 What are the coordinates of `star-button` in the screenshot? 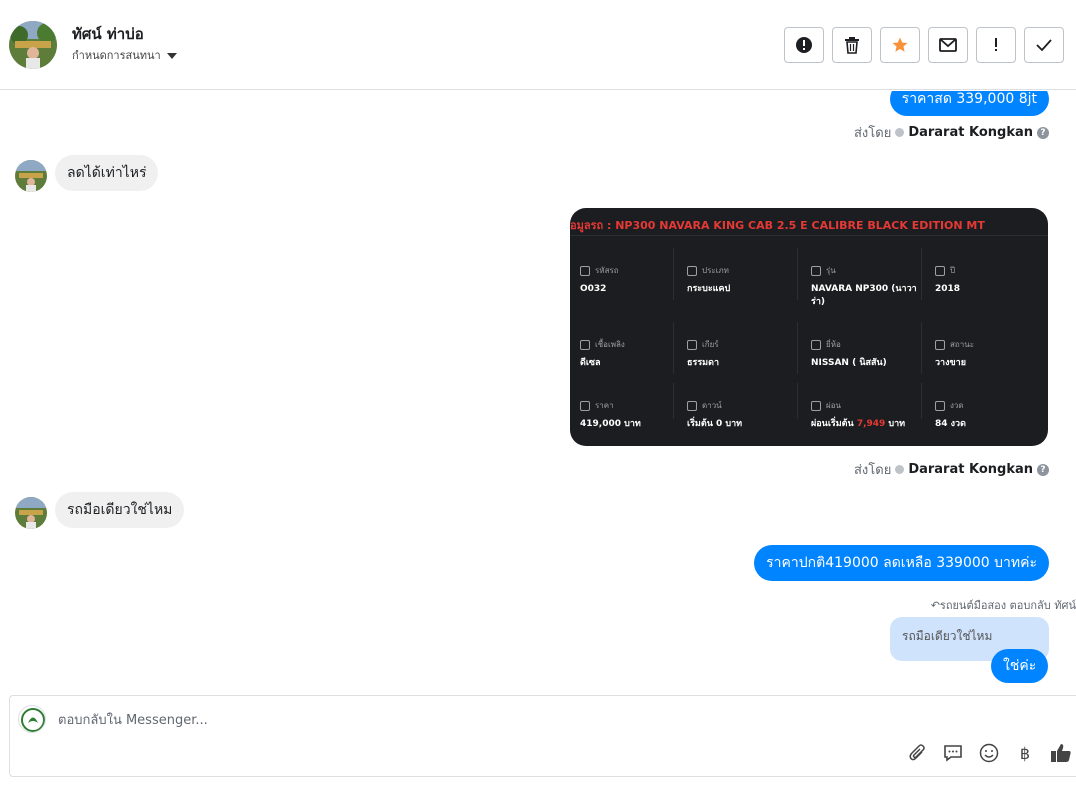 It's located at (900, 45).